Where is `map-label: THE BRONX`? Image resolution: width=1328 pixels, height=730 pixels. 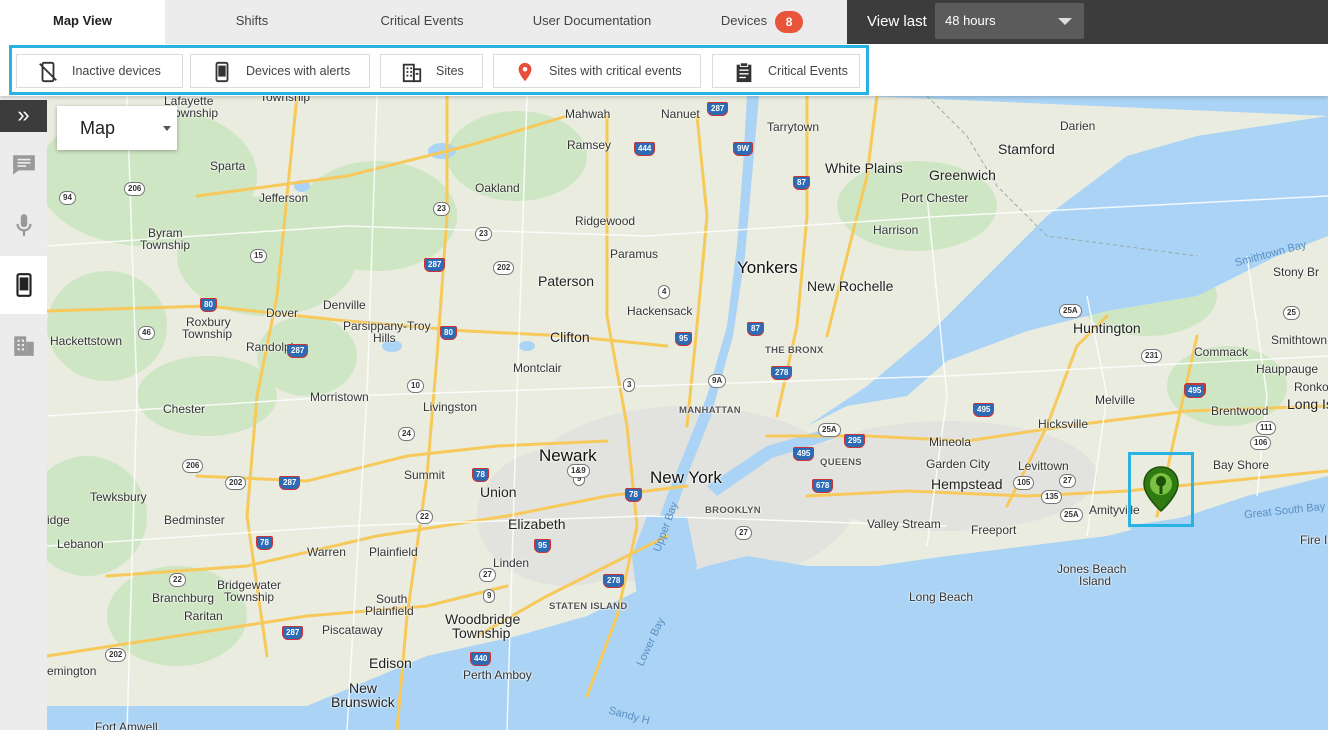 map-label: THE BRONX is located at coordinates (794, 350).